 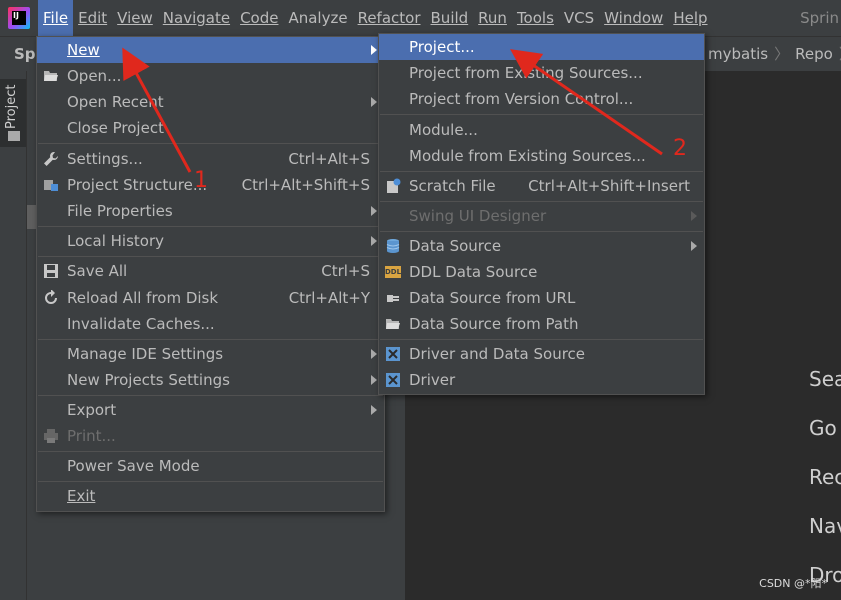 I want to click on watermark: CSDN @*阳*, so click(x=793, y=583).